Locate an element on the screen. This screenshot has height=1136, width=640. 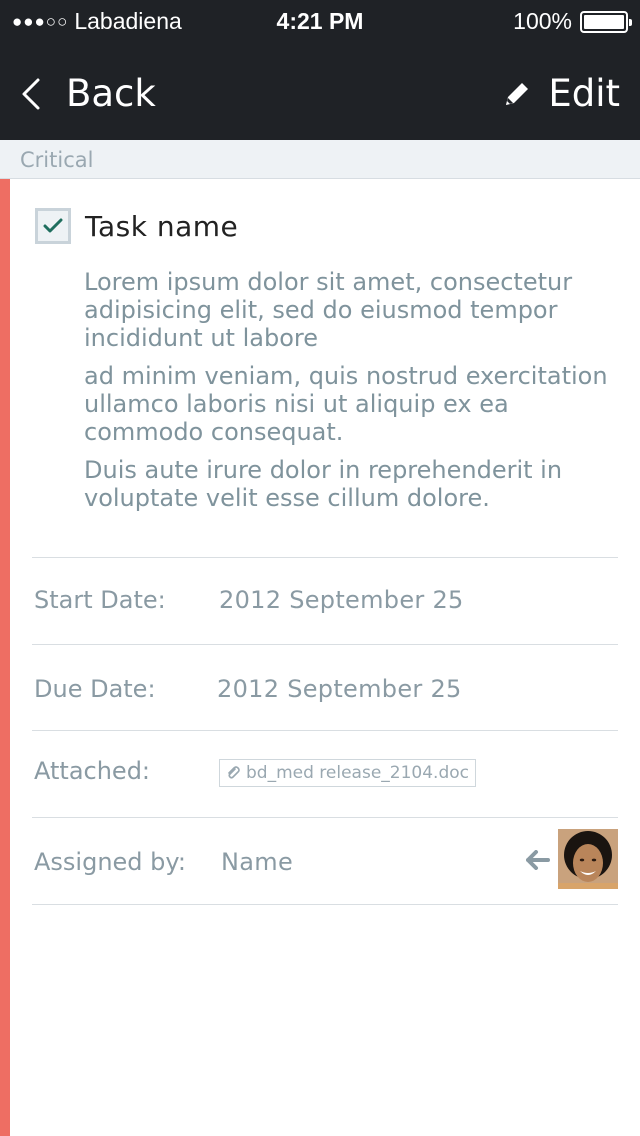
pencil-icon is located at coordinates (517, 93).